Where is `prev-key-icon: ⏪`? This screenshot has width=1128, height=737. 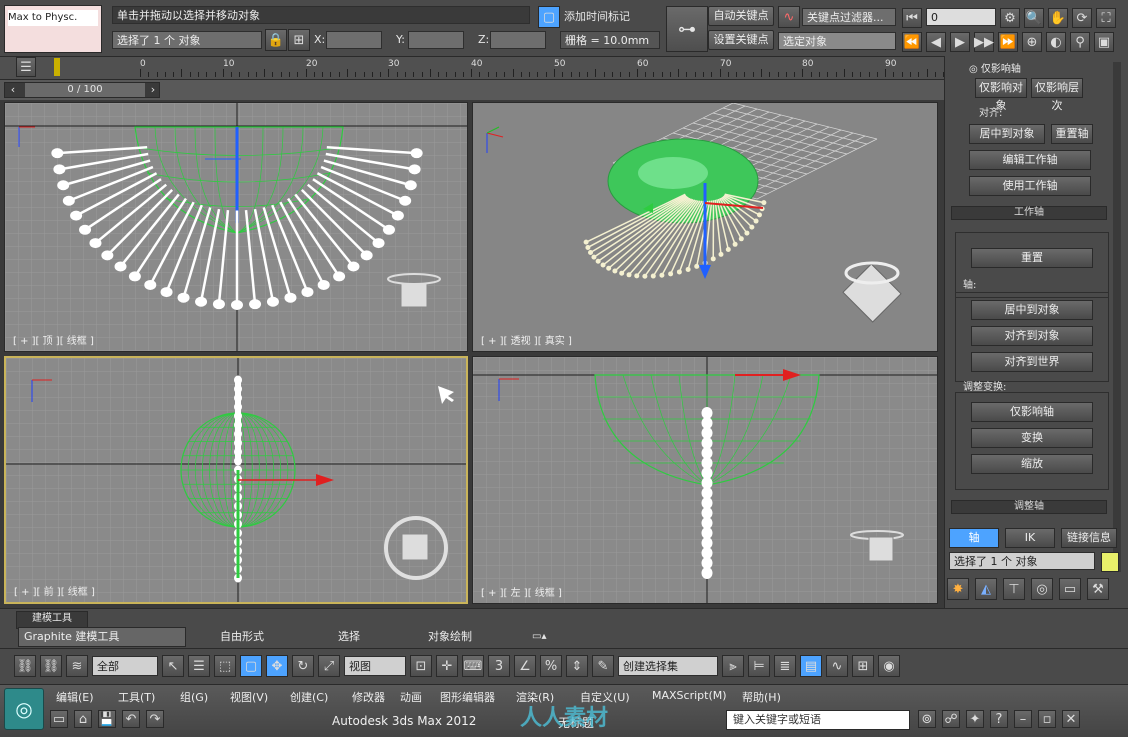
prev-key-icon: ⏪ is located at coordinates (912, 42).